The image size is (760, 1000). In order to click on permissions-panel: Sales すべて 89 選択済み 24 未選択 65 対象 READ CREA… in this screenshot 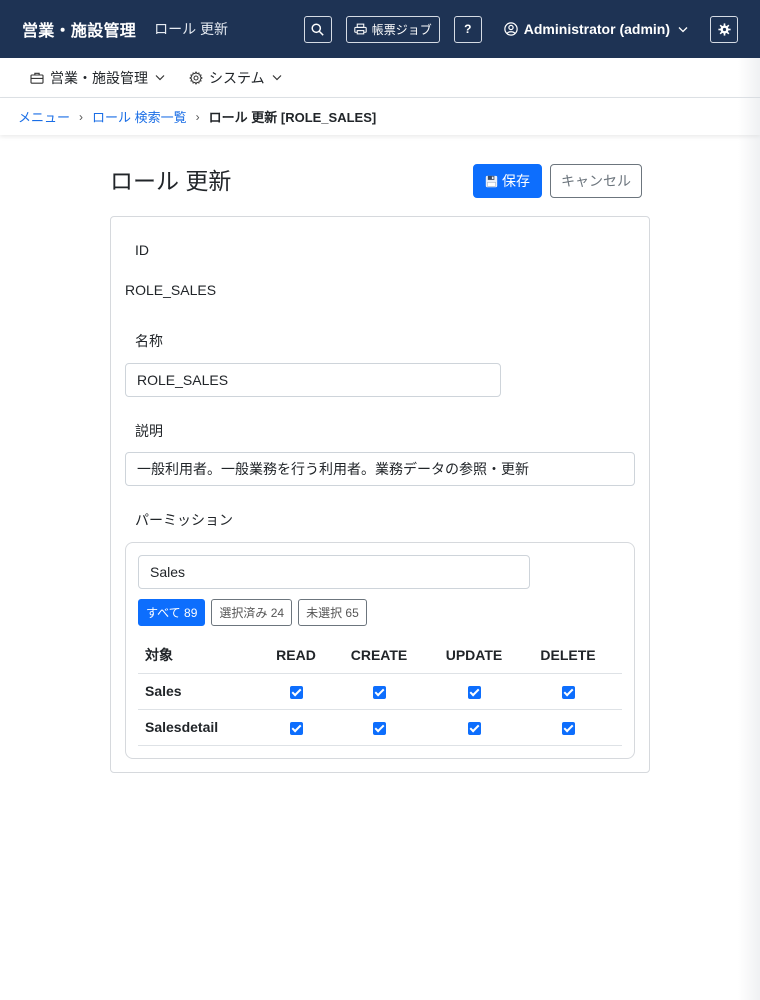, I will do `click(380, 650)`.